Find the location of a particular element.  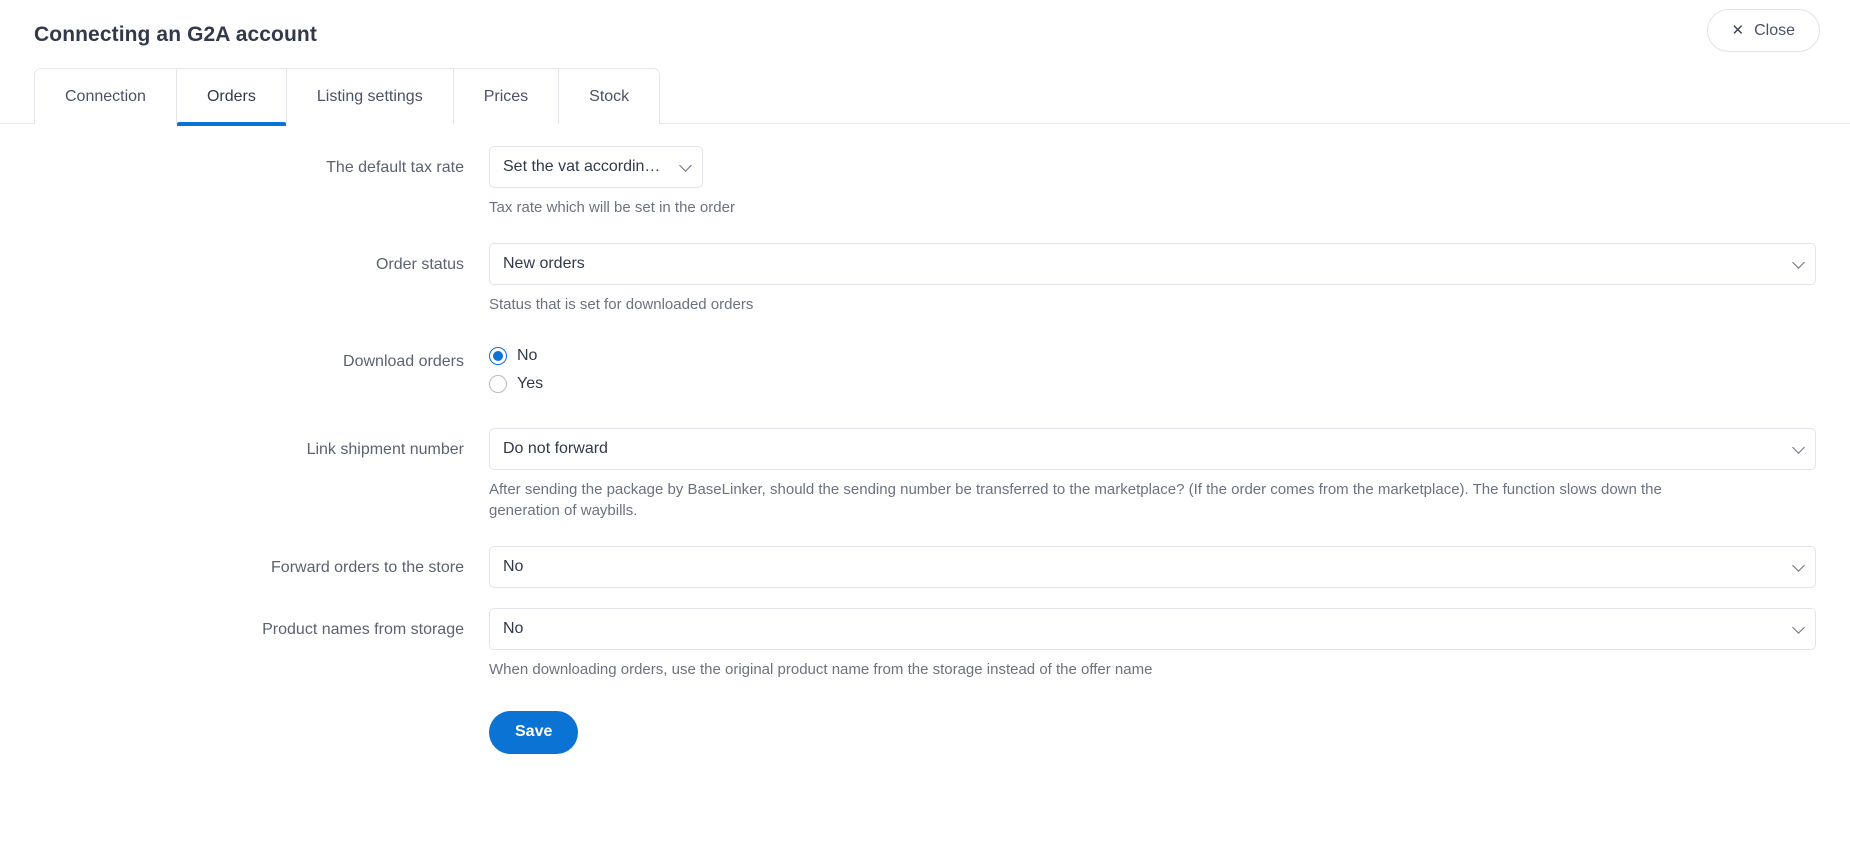

tax-rate-label: The default tax rate is located at coordinates (395, 167).